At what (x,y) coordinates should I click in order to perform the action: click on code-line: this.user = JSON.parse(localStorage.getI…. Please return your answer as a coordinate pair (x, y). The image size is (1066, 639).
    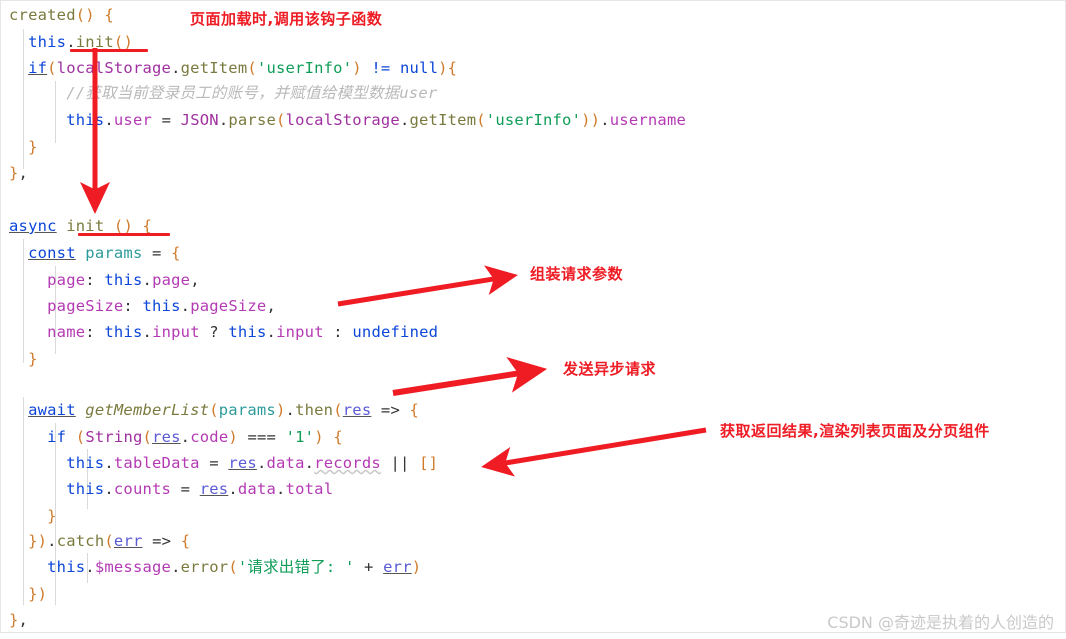
    Looking at the image, I should click on (376, 120).